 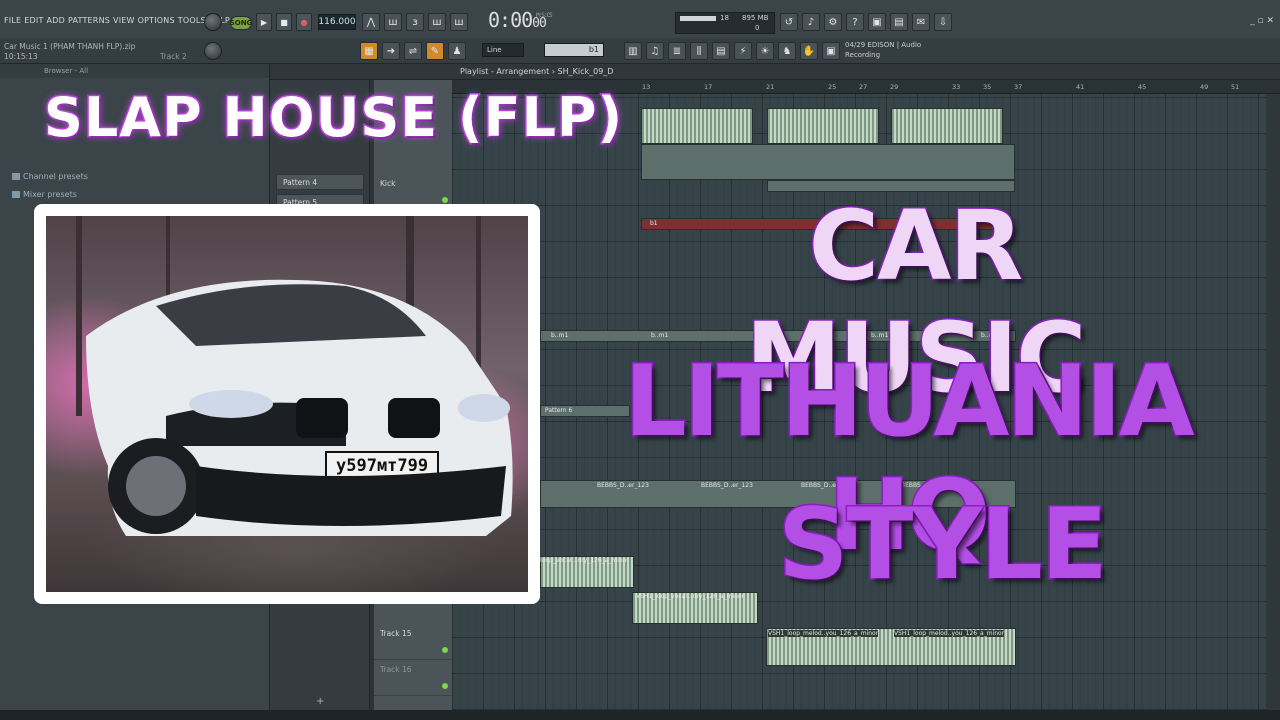 I want to click on master-pitch-knob, so click(x=213, y=51).